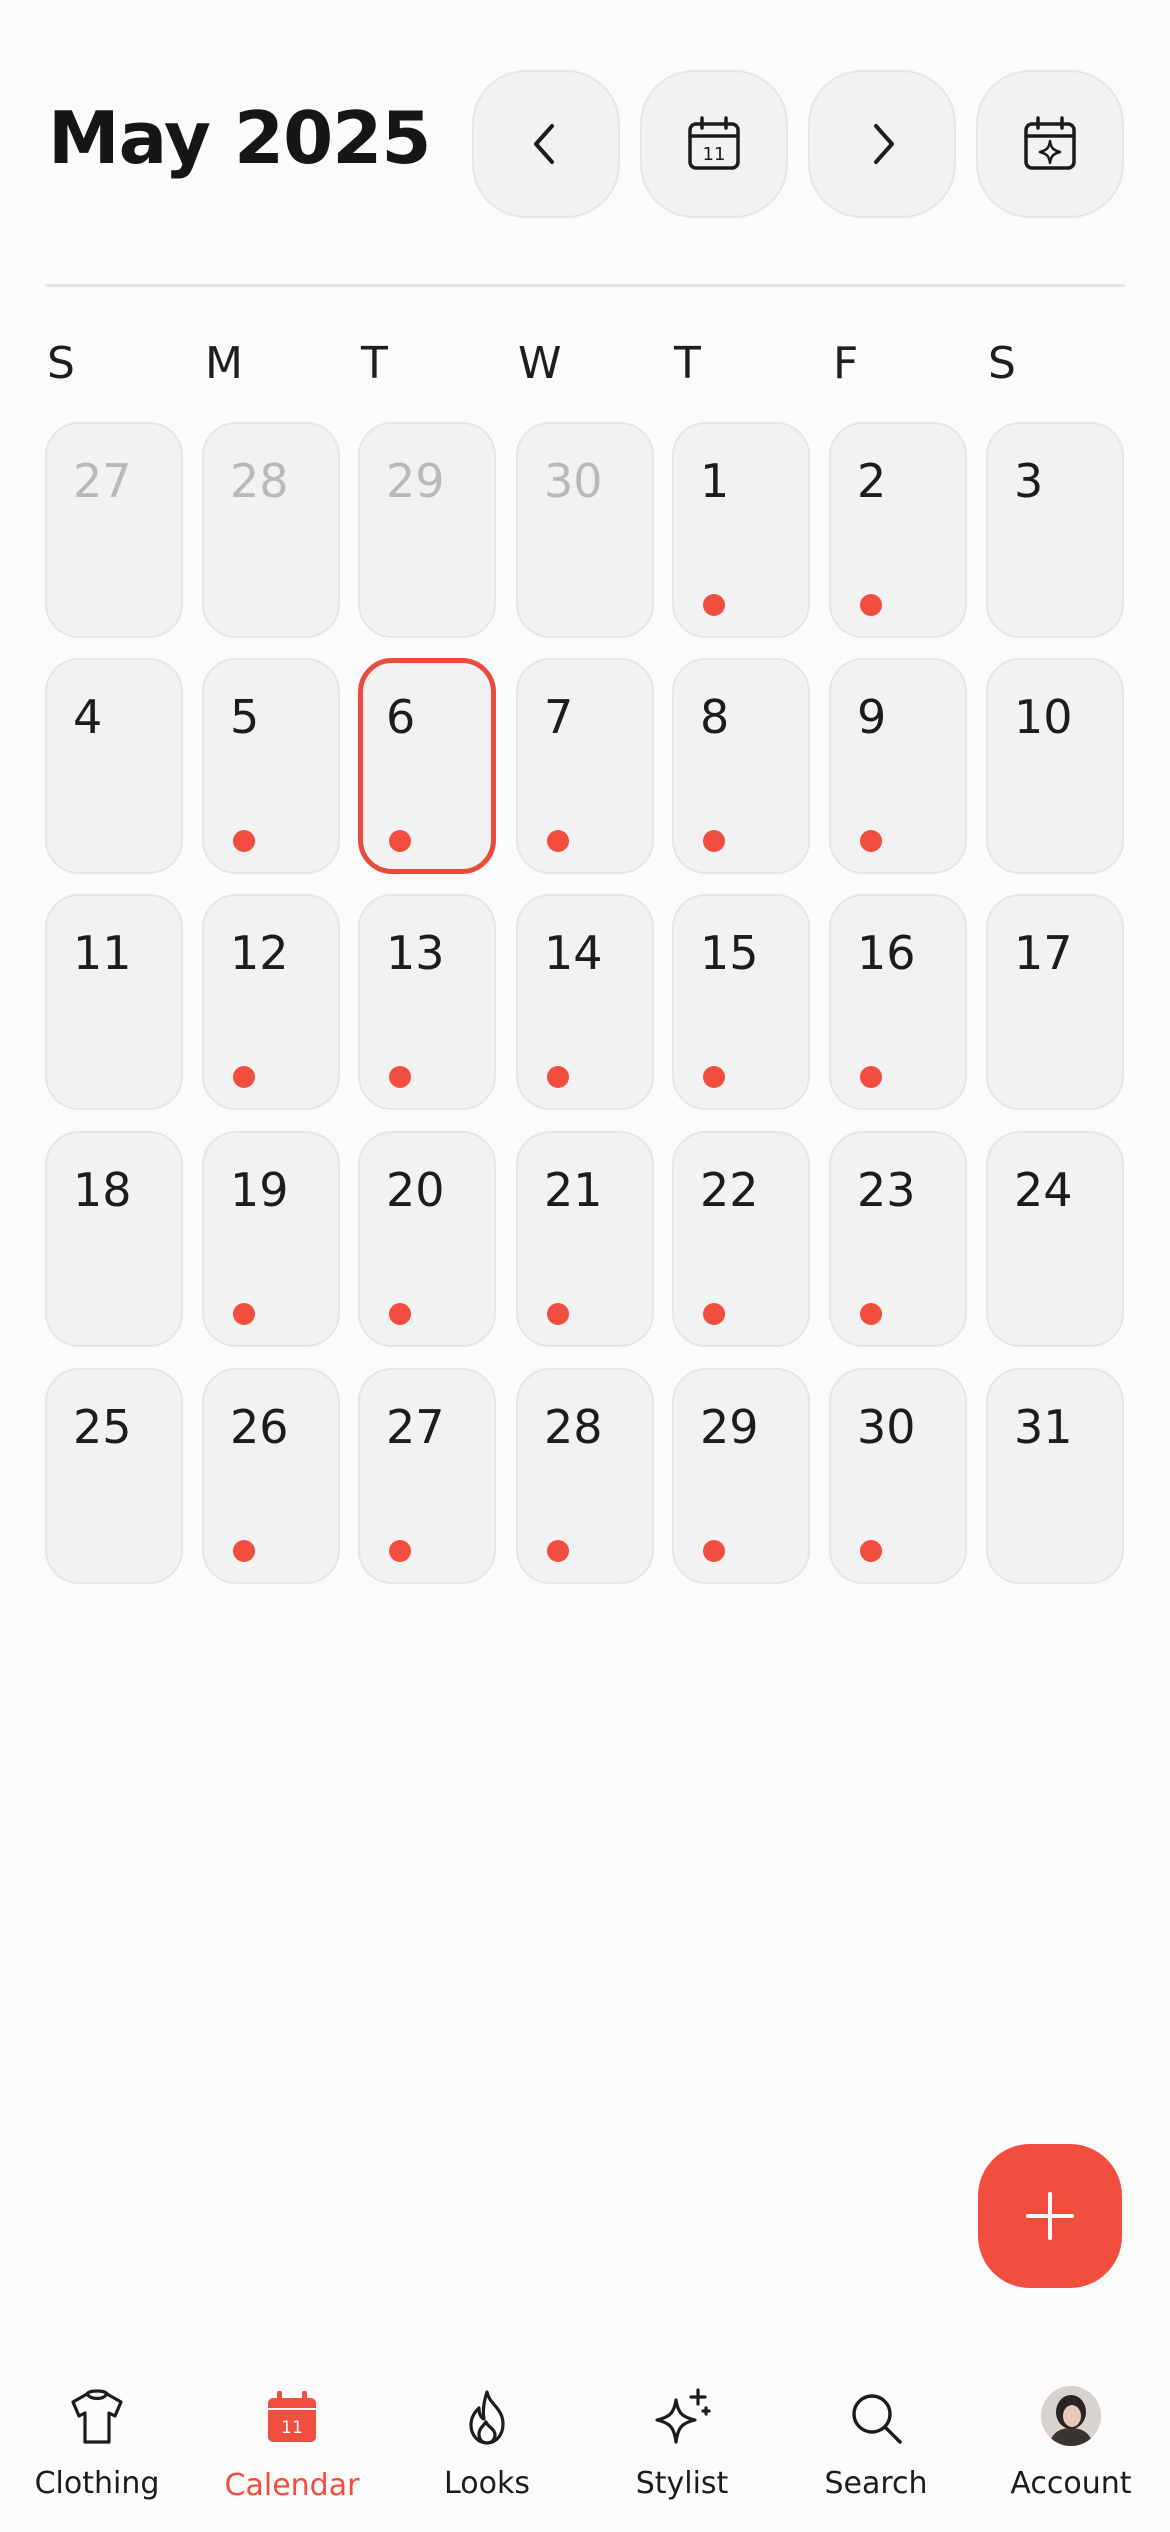  I want to click on plus-icon, so click(1050, 2216).